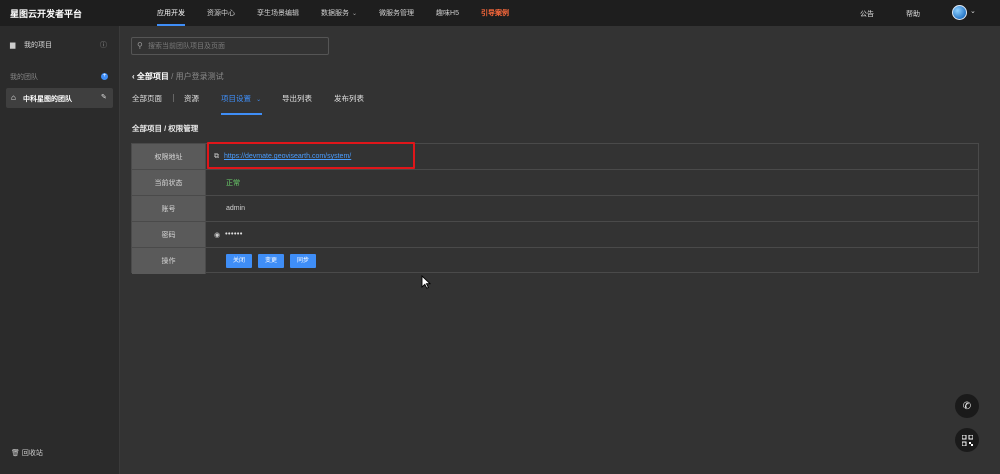  I want to click on password-value: ••••••, so click(234, 234).